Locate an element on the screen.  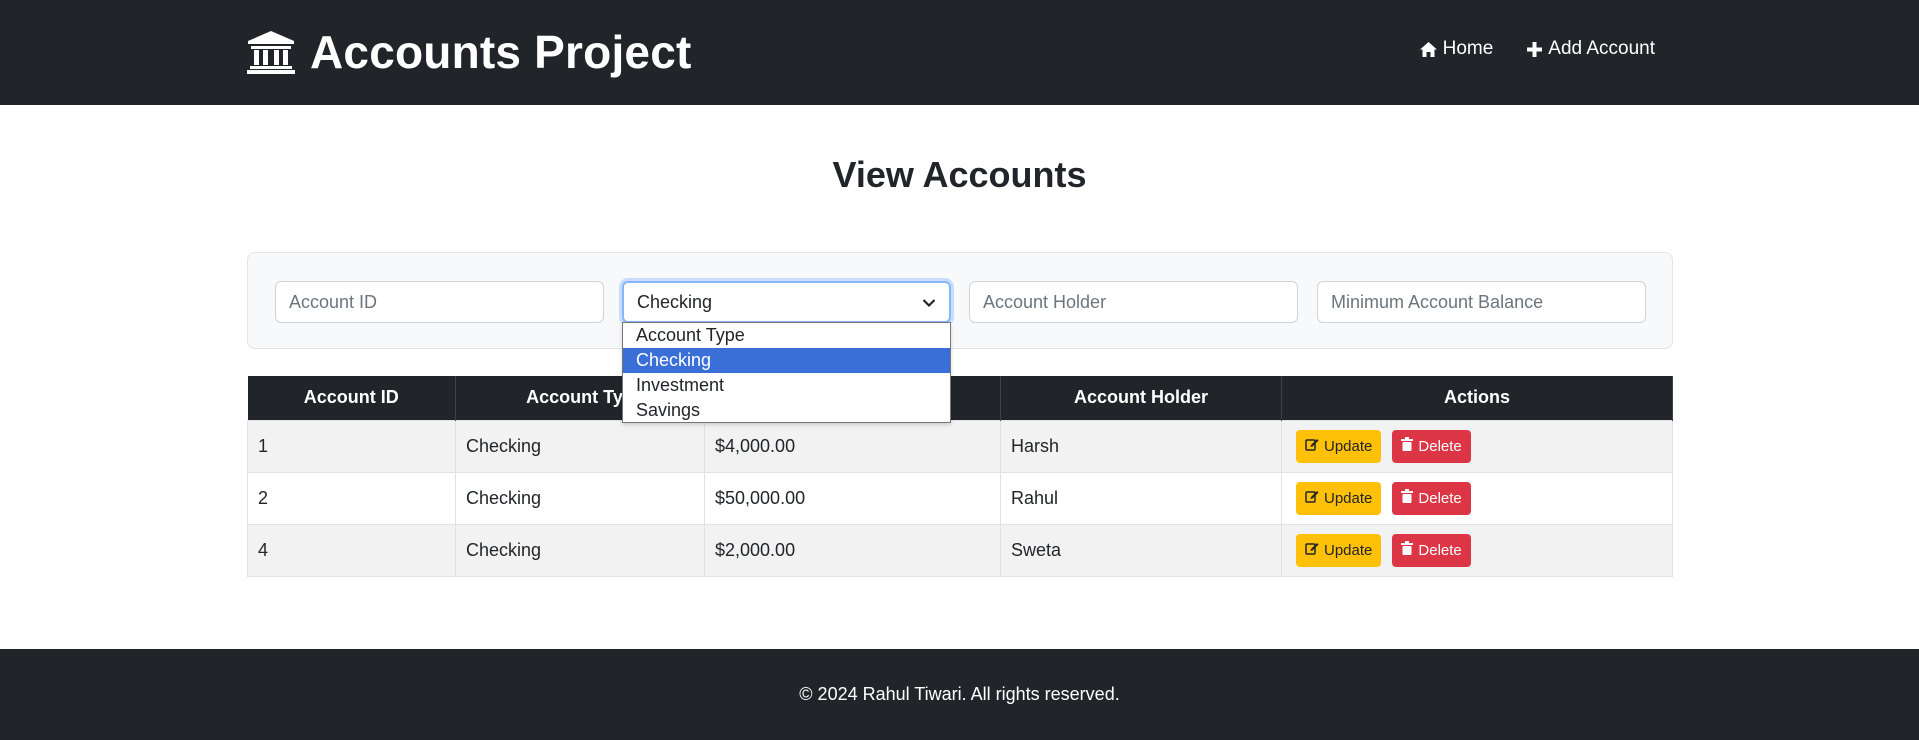
nav-home-label: Home is located at coordinates (1468, 48).